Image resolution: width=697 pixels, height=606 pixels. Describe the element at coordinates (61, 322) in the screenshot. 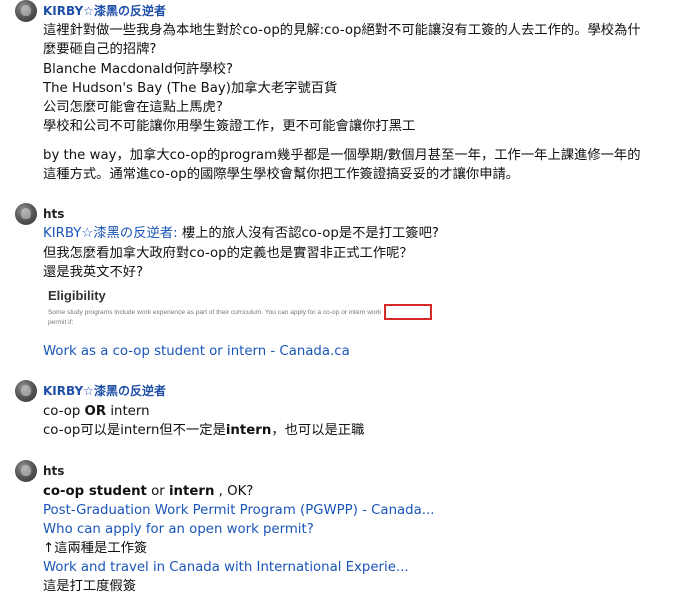

I see `eligibility-text: permit if:` at that location.